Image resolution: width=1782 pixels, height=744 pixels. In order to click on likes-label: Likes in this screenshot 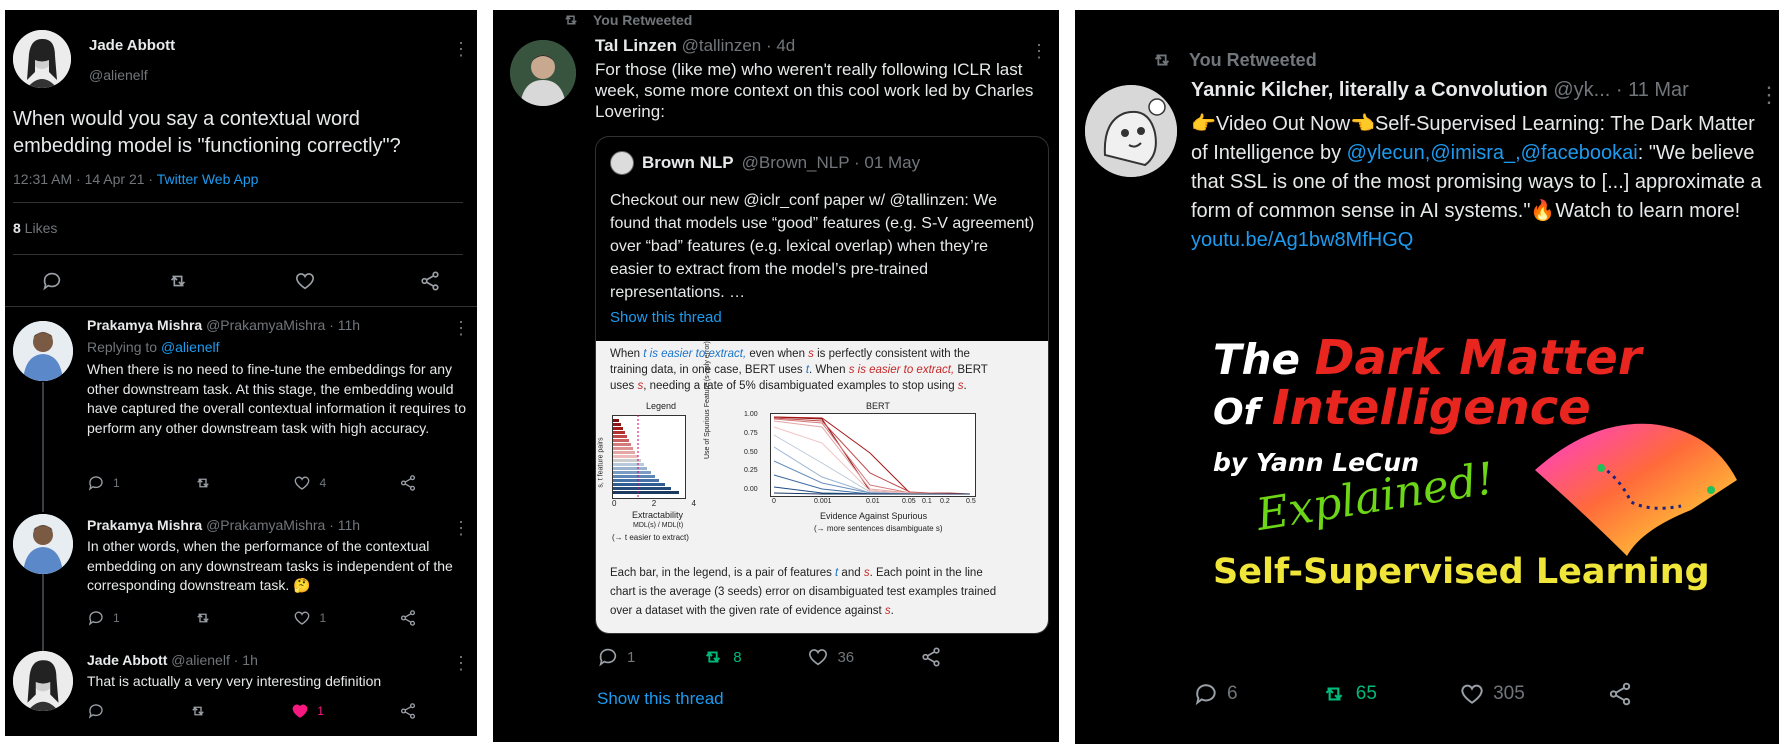, I will do `click(39, 228)`.